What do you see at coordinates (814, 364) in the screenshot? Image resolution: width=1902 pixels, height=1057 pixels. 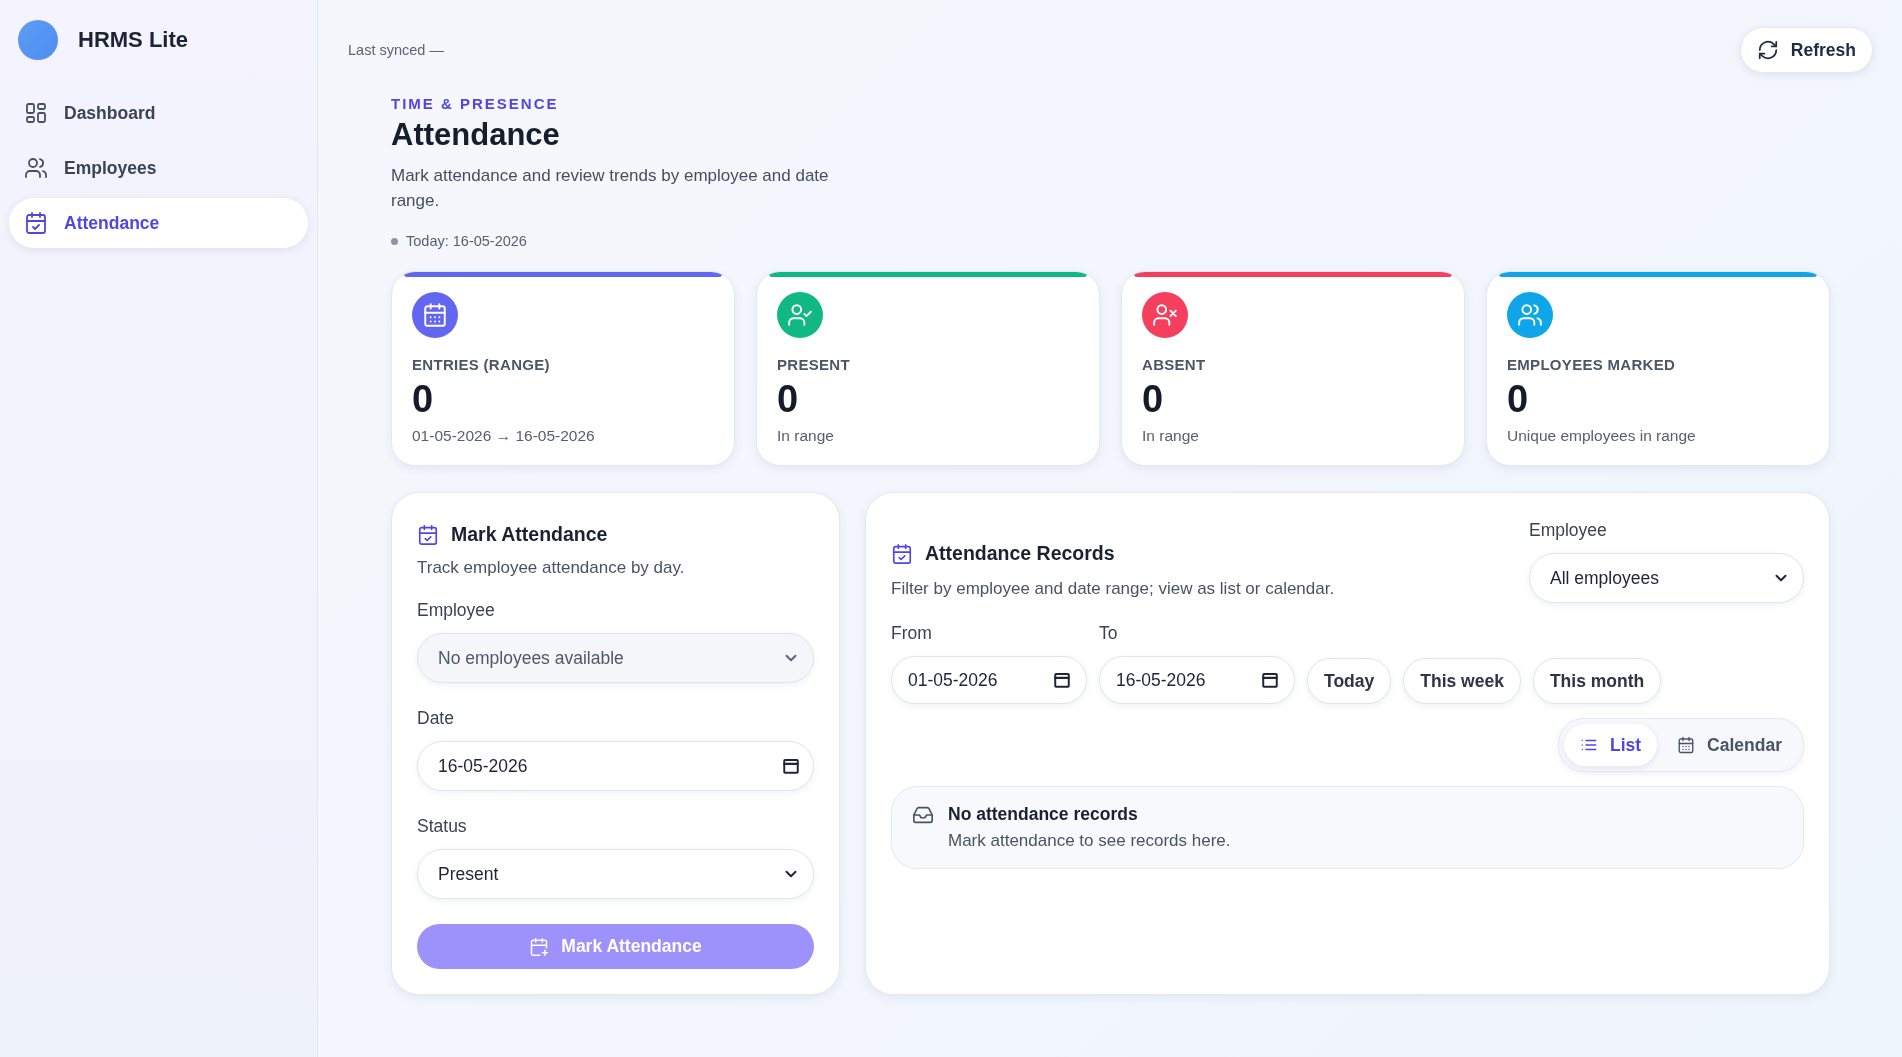 I see `stat-label: PRESENT` at bounding box center [814, 364].